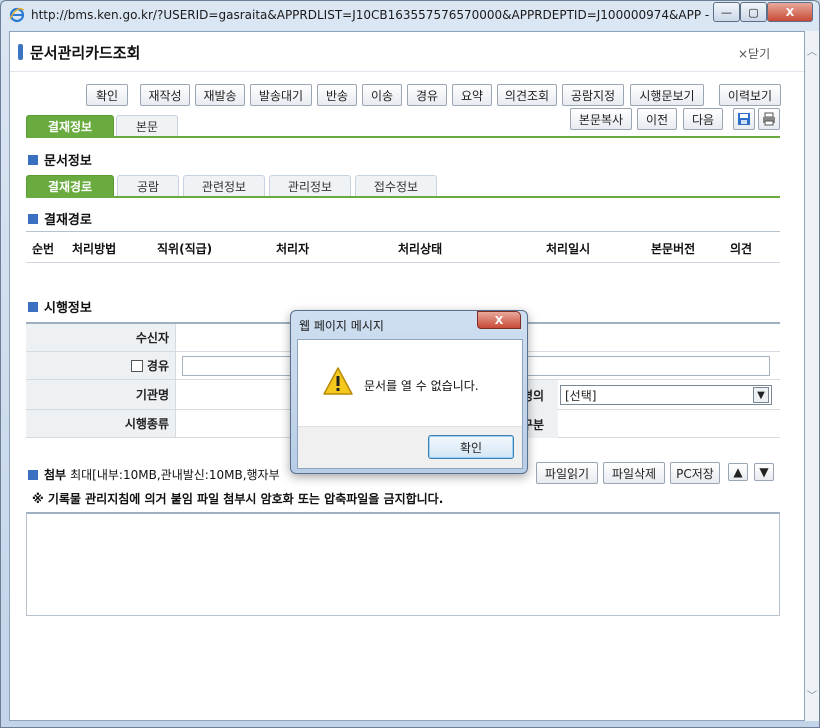  What do you see at coordinates (175, 475) in the screenshot?
I see `attach-limit-info: 최대[내부:10MB,관내발신:10MB,행자부` at bounding box center [175, 475].